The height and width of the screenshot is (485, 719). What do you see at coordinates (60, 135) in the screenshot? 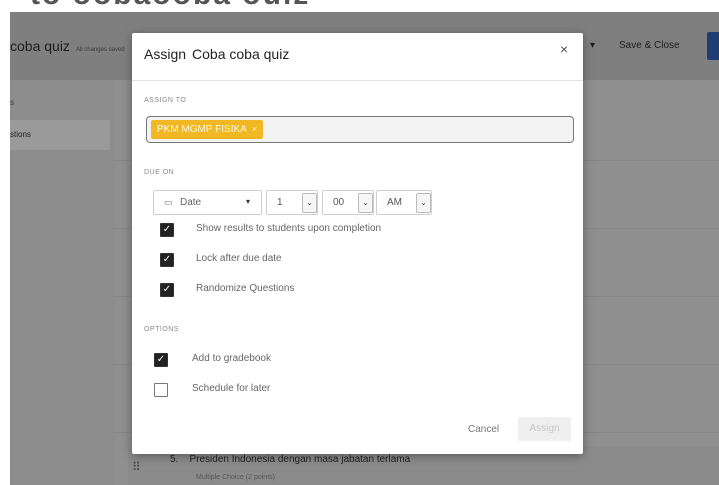
I see `sidebar-item-questions: stions` at bounding box center [60, 135].